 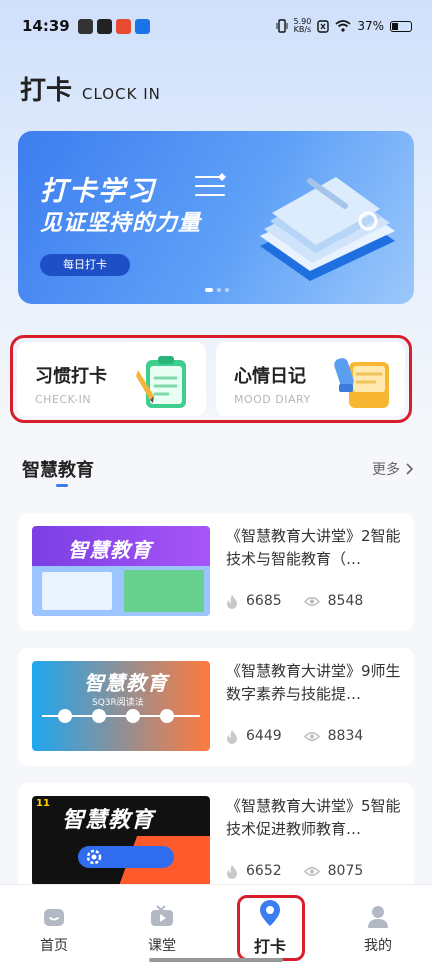 I want to click on banner-pagination, so click(x=217, y=290).